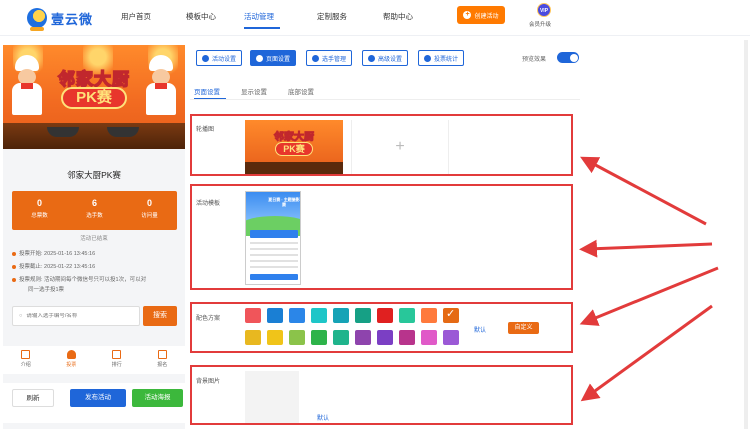  I want to click on create-activity-label: 创建活动, so click(486, 16).